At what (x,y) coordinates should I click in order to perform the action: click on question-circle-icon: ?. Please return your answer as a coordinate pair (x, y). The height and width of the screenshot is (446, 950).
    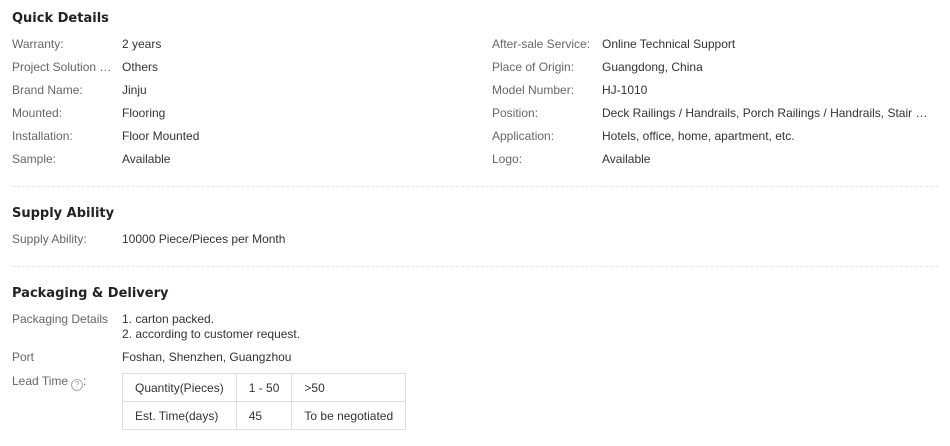
    Looking at the image, I should click on (77, 385).